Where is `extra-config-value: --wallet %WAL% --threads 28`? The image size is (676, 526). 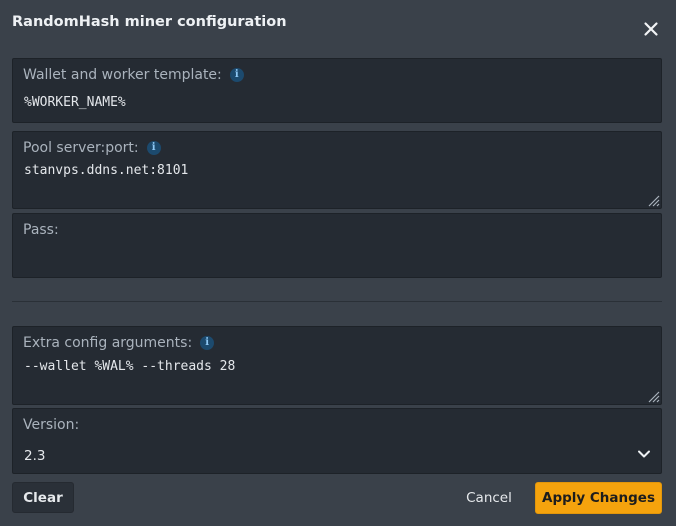
extra-config-value: --wallet %WAL% --threads 28 is located at coordinates (129, 366).